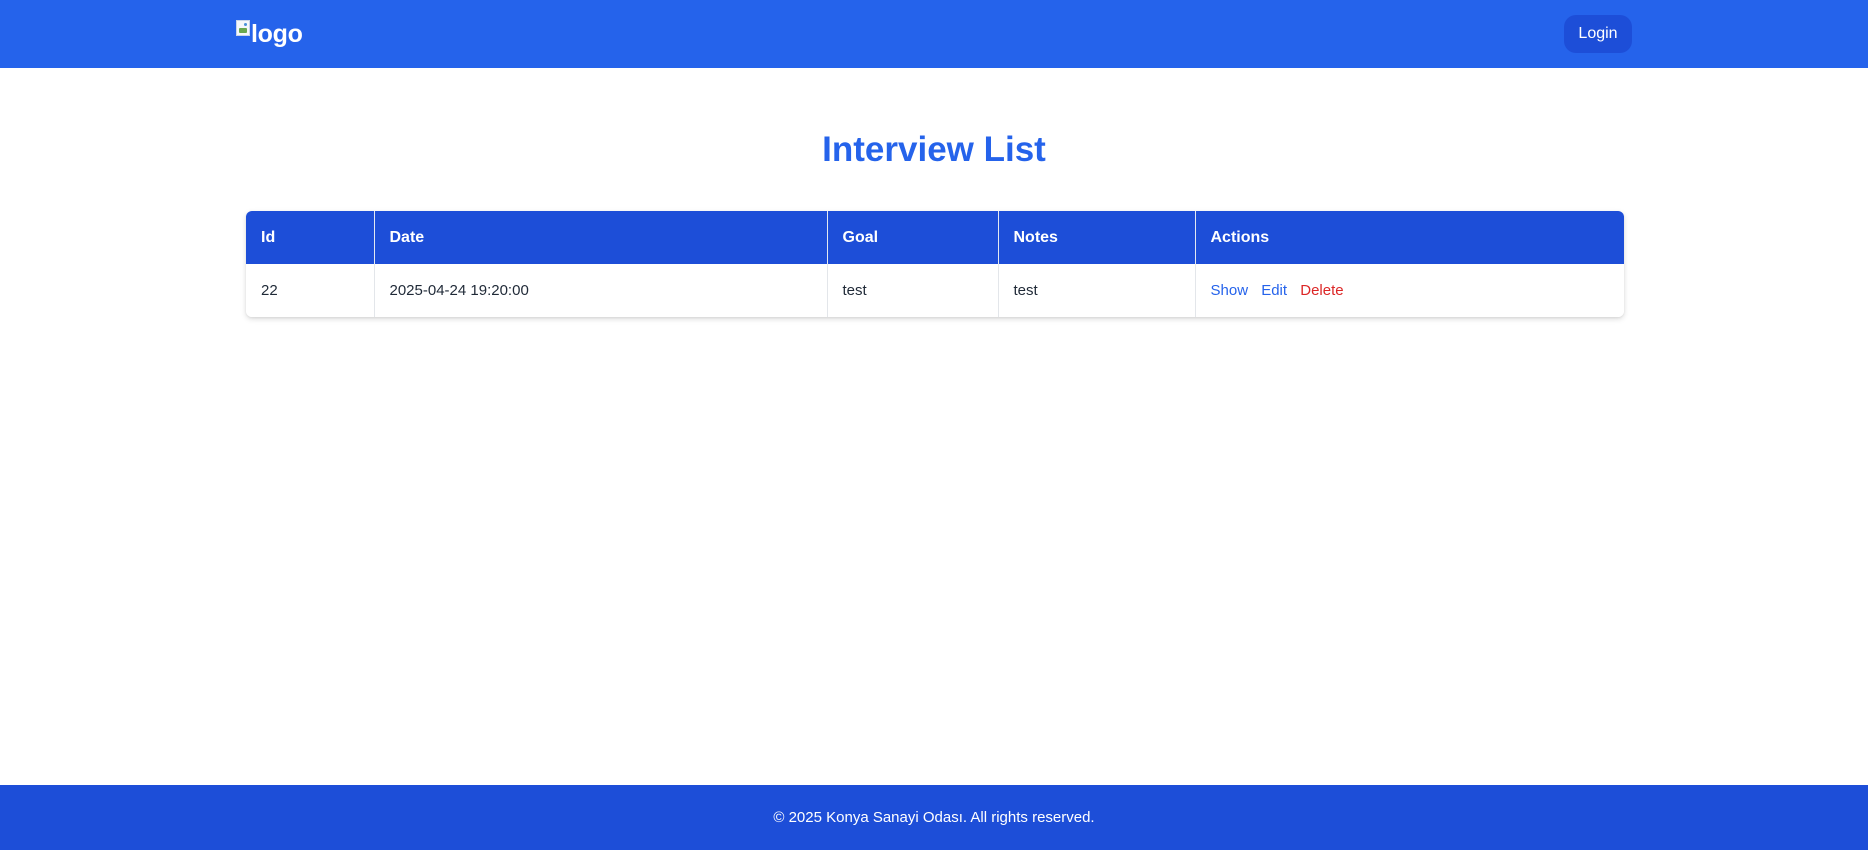 This screenshot has width=1868, height=850. I want to click on cell-notes: test, so click(1097, 290).